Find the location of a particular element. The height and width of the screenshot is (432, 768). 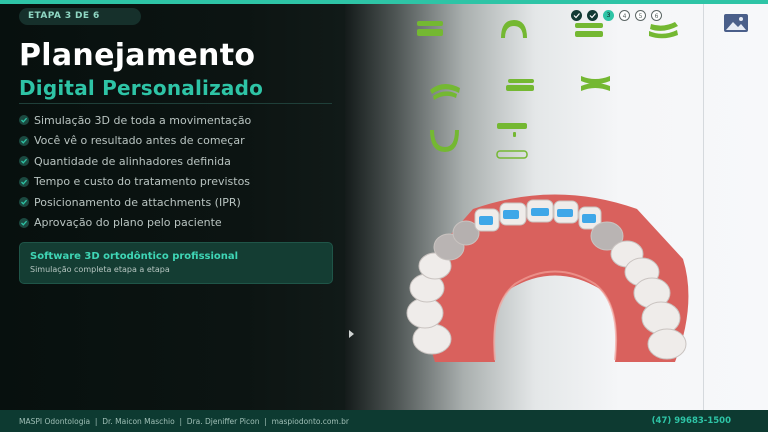

website-link: maspiodonto.com.br is located at coordinates (310, 421).